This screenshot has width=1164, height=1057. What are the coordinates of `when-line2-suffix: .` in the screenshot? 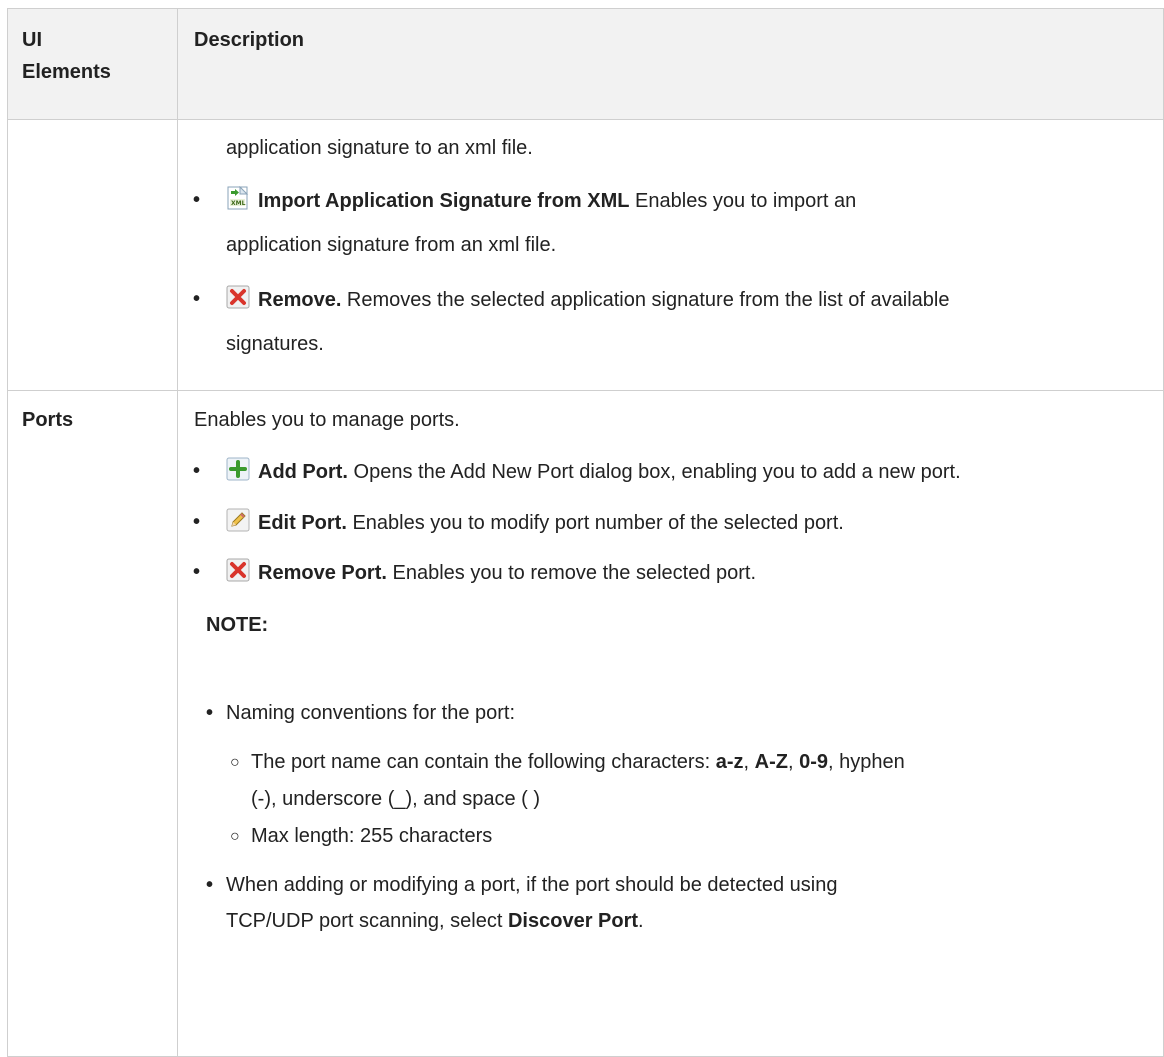 It's located at (641, 921).